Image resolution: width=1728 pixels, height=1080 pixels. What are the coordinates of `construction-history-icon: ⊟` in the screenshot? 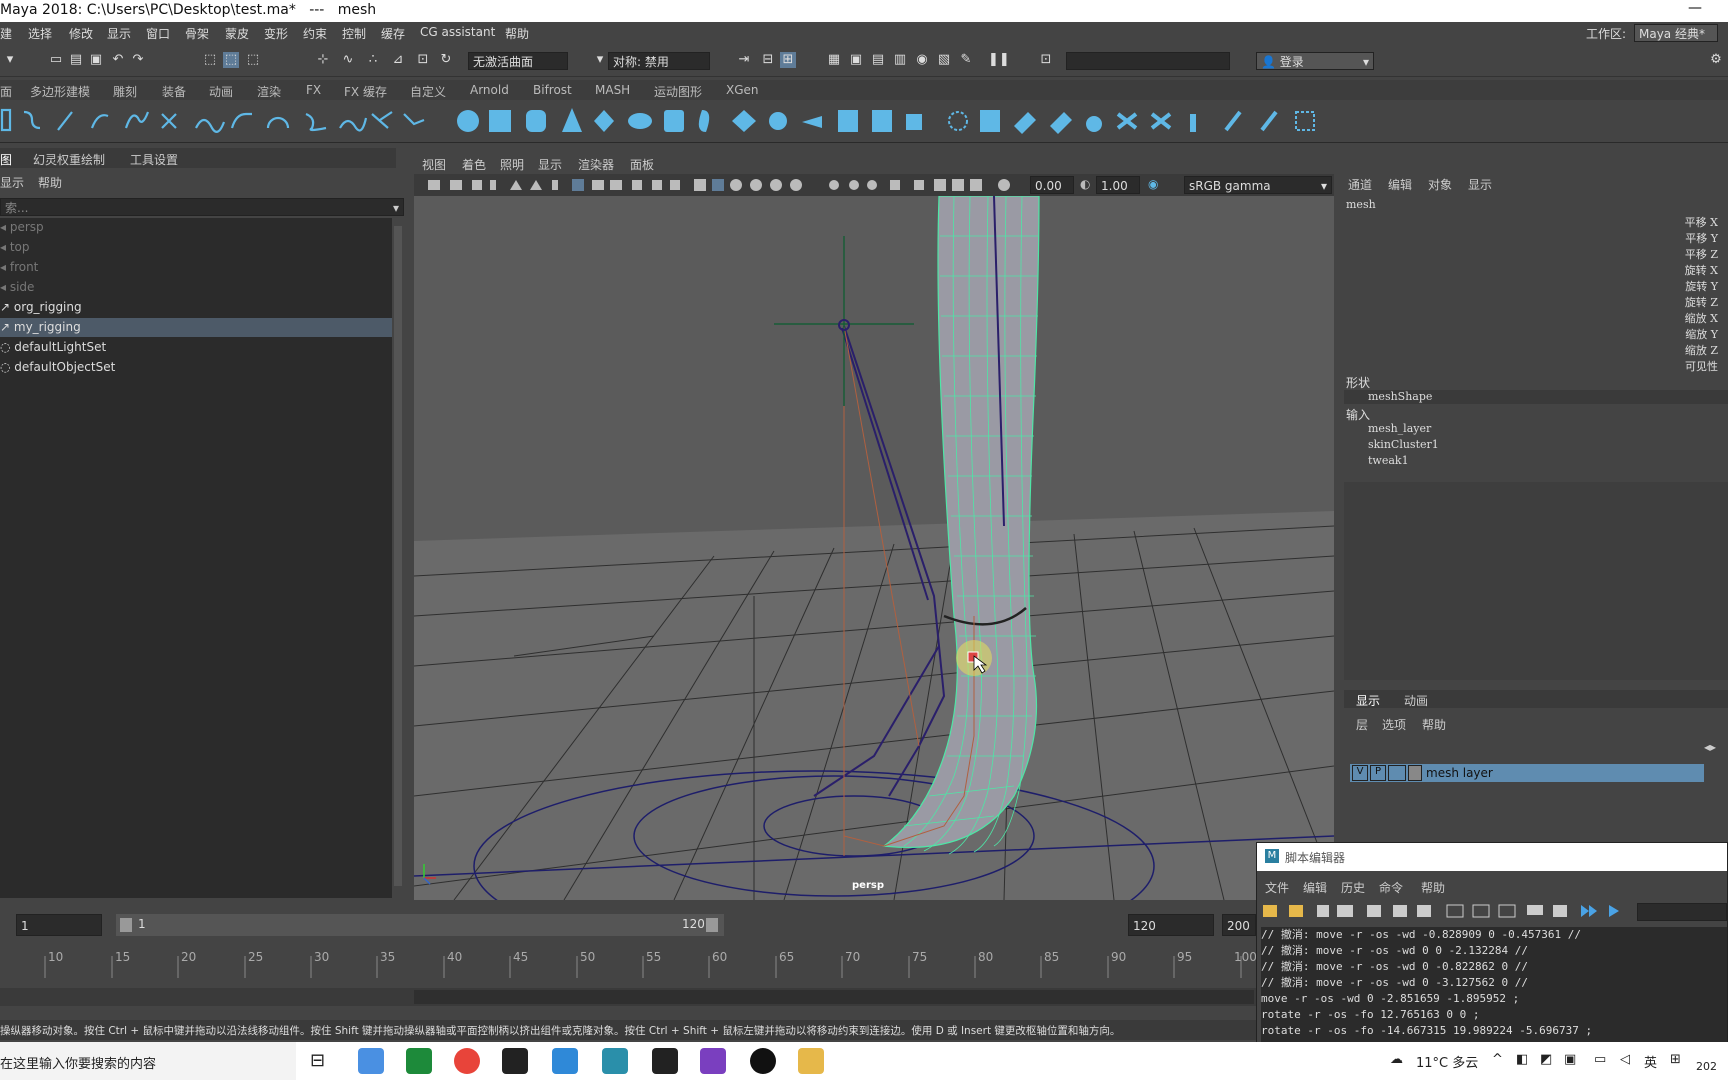 It's located at (768, 60).